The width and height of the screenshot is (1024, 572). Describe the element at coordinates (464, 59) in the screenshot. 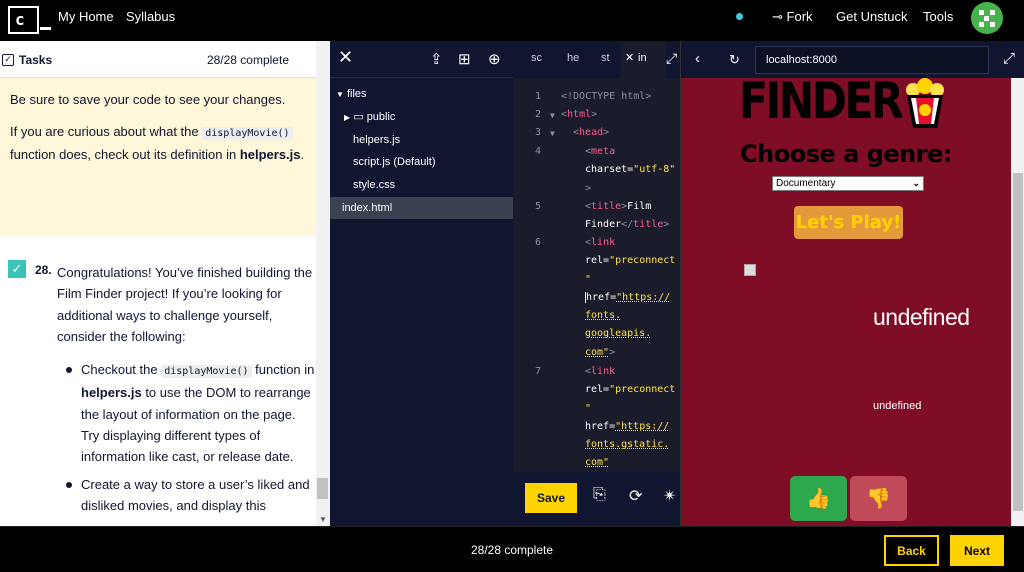

I see `new-folder-icon: ⊞` at that location.